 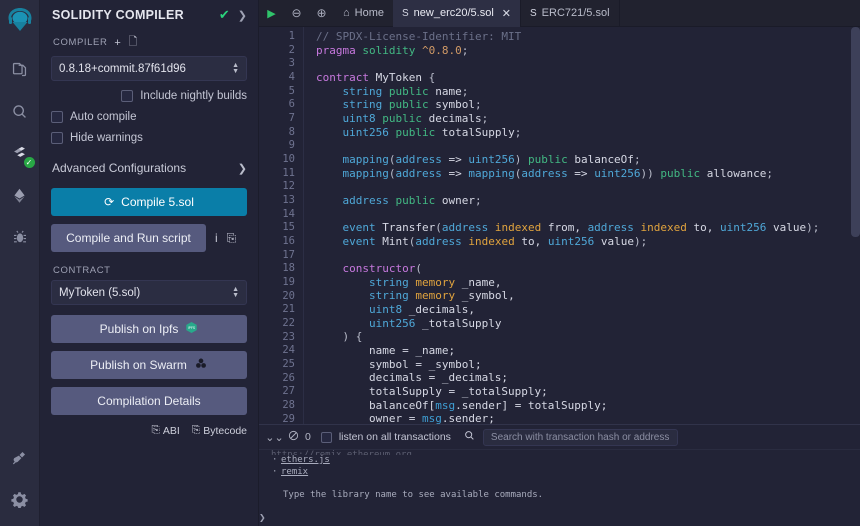 I want to click on line-number: 11, so click(x=288, y=172).